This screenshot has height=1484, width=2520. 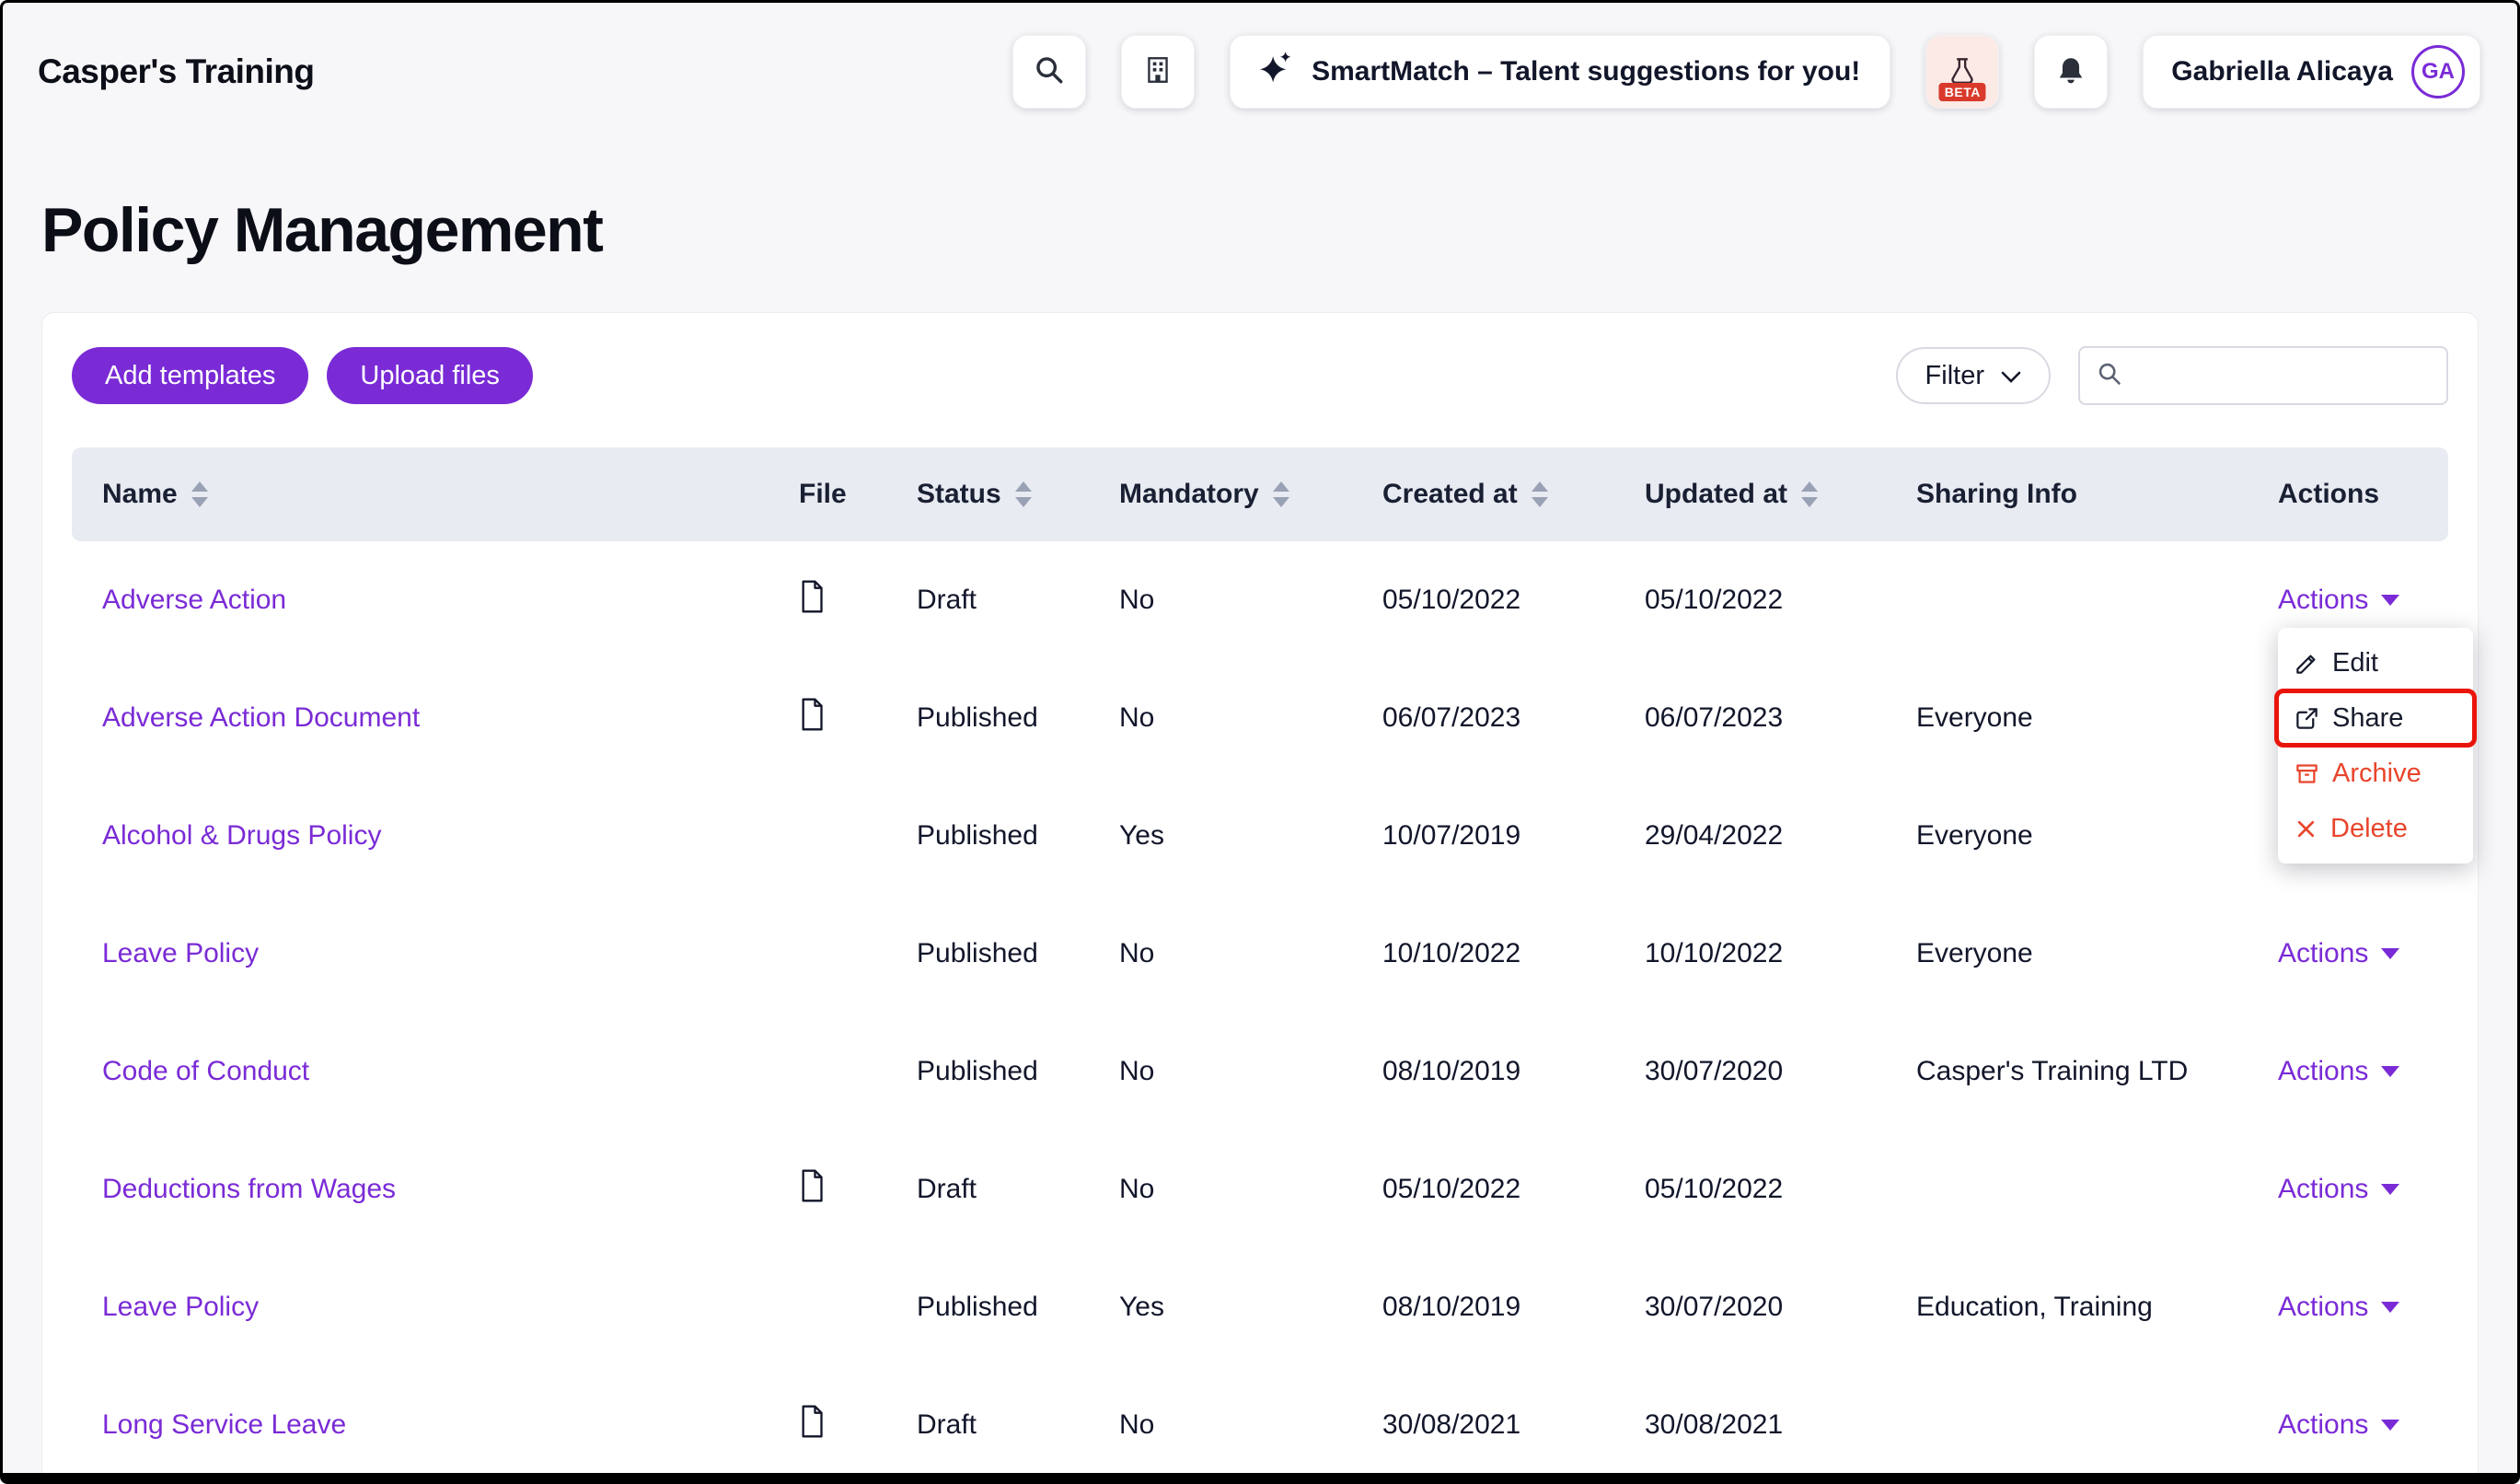 What do you see at coordinates (2052, 1071) in the screenshot?
I see `sharing-info-cell: Casper's Training LTD` at bounding box center [2052, 1071].